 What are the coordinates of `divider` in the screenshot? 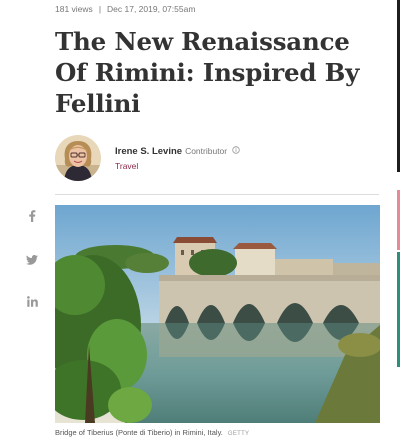 It's located at (217, 194).